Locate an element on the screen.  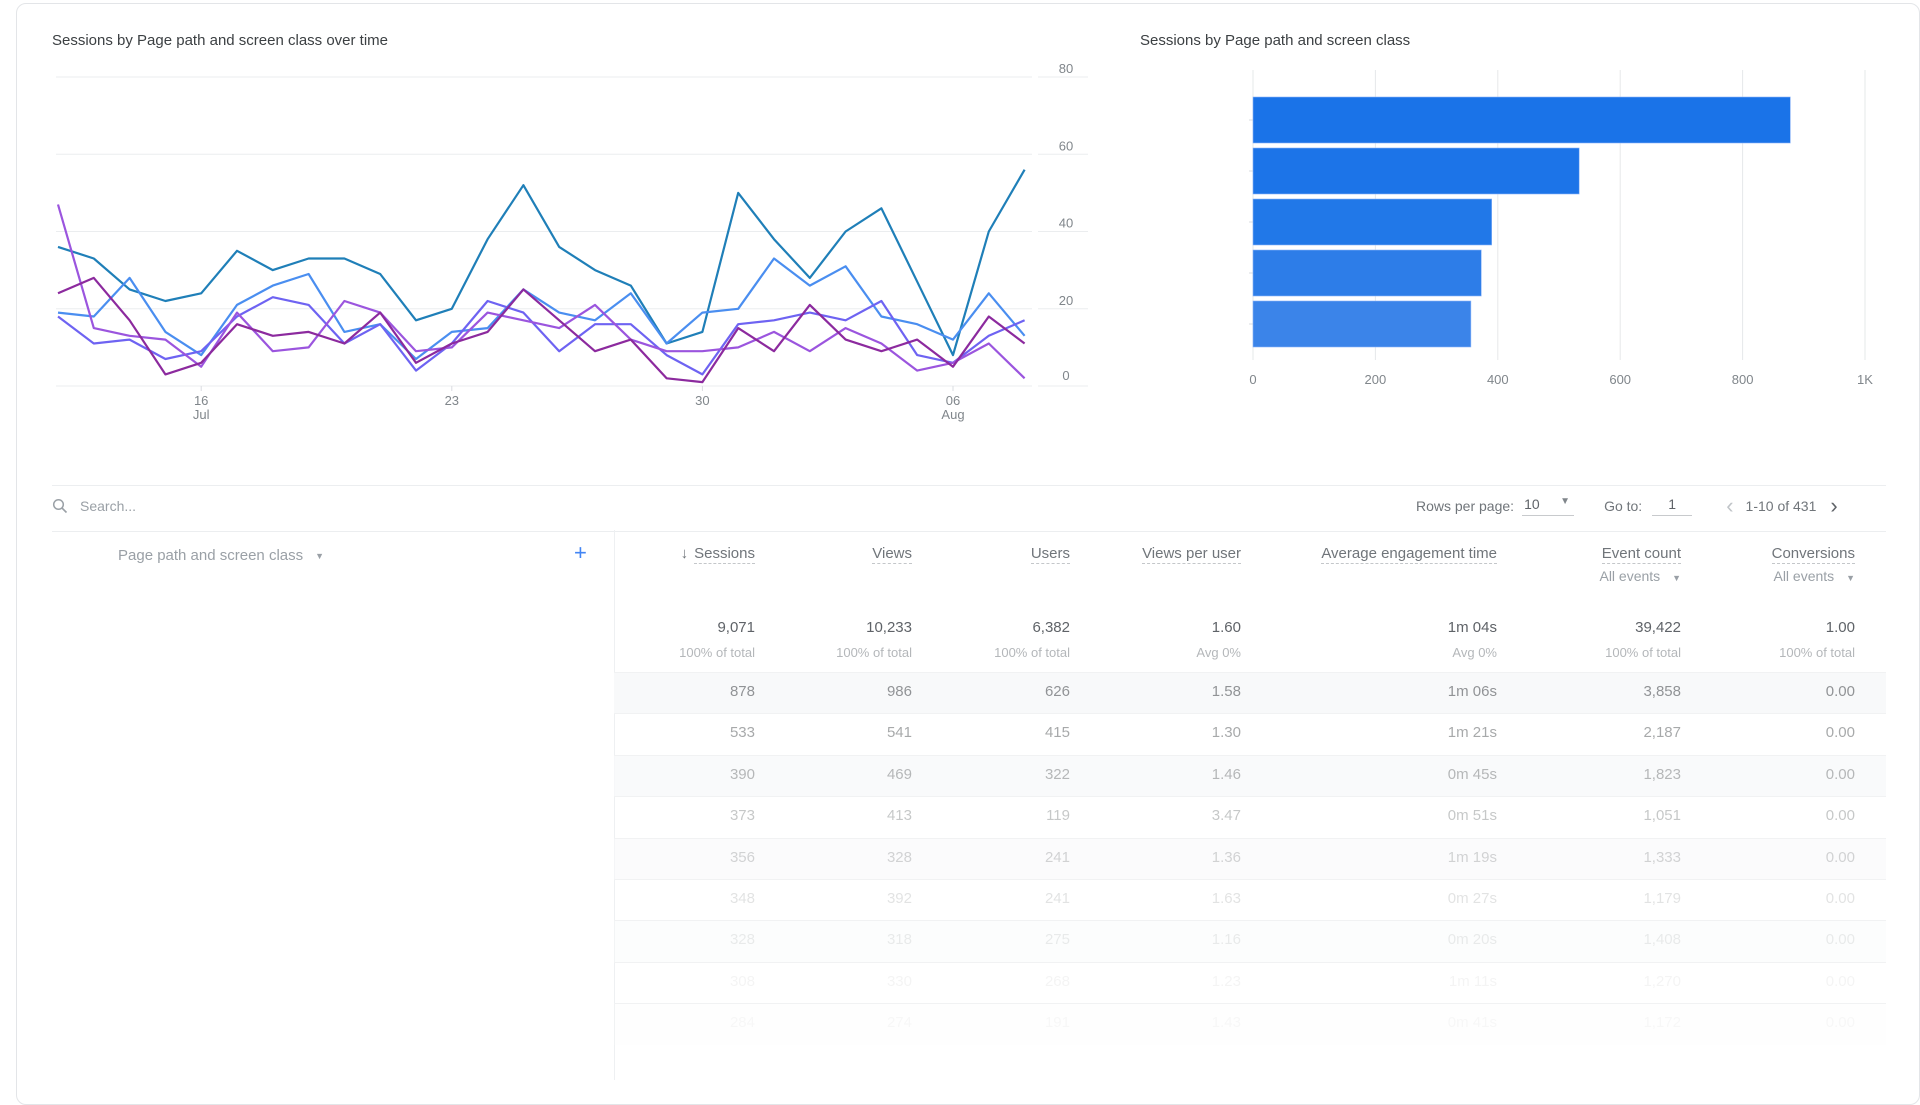
y-tick-label: 60 is located at coordinates (1066, 145).